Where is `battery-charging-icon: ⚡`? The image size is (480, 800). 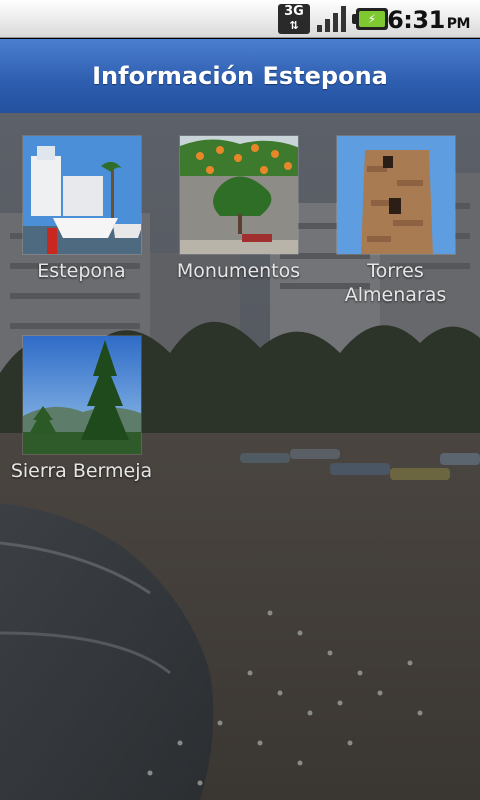 battery-charging-icon: ⚡ is located at coordinates (370, 19).